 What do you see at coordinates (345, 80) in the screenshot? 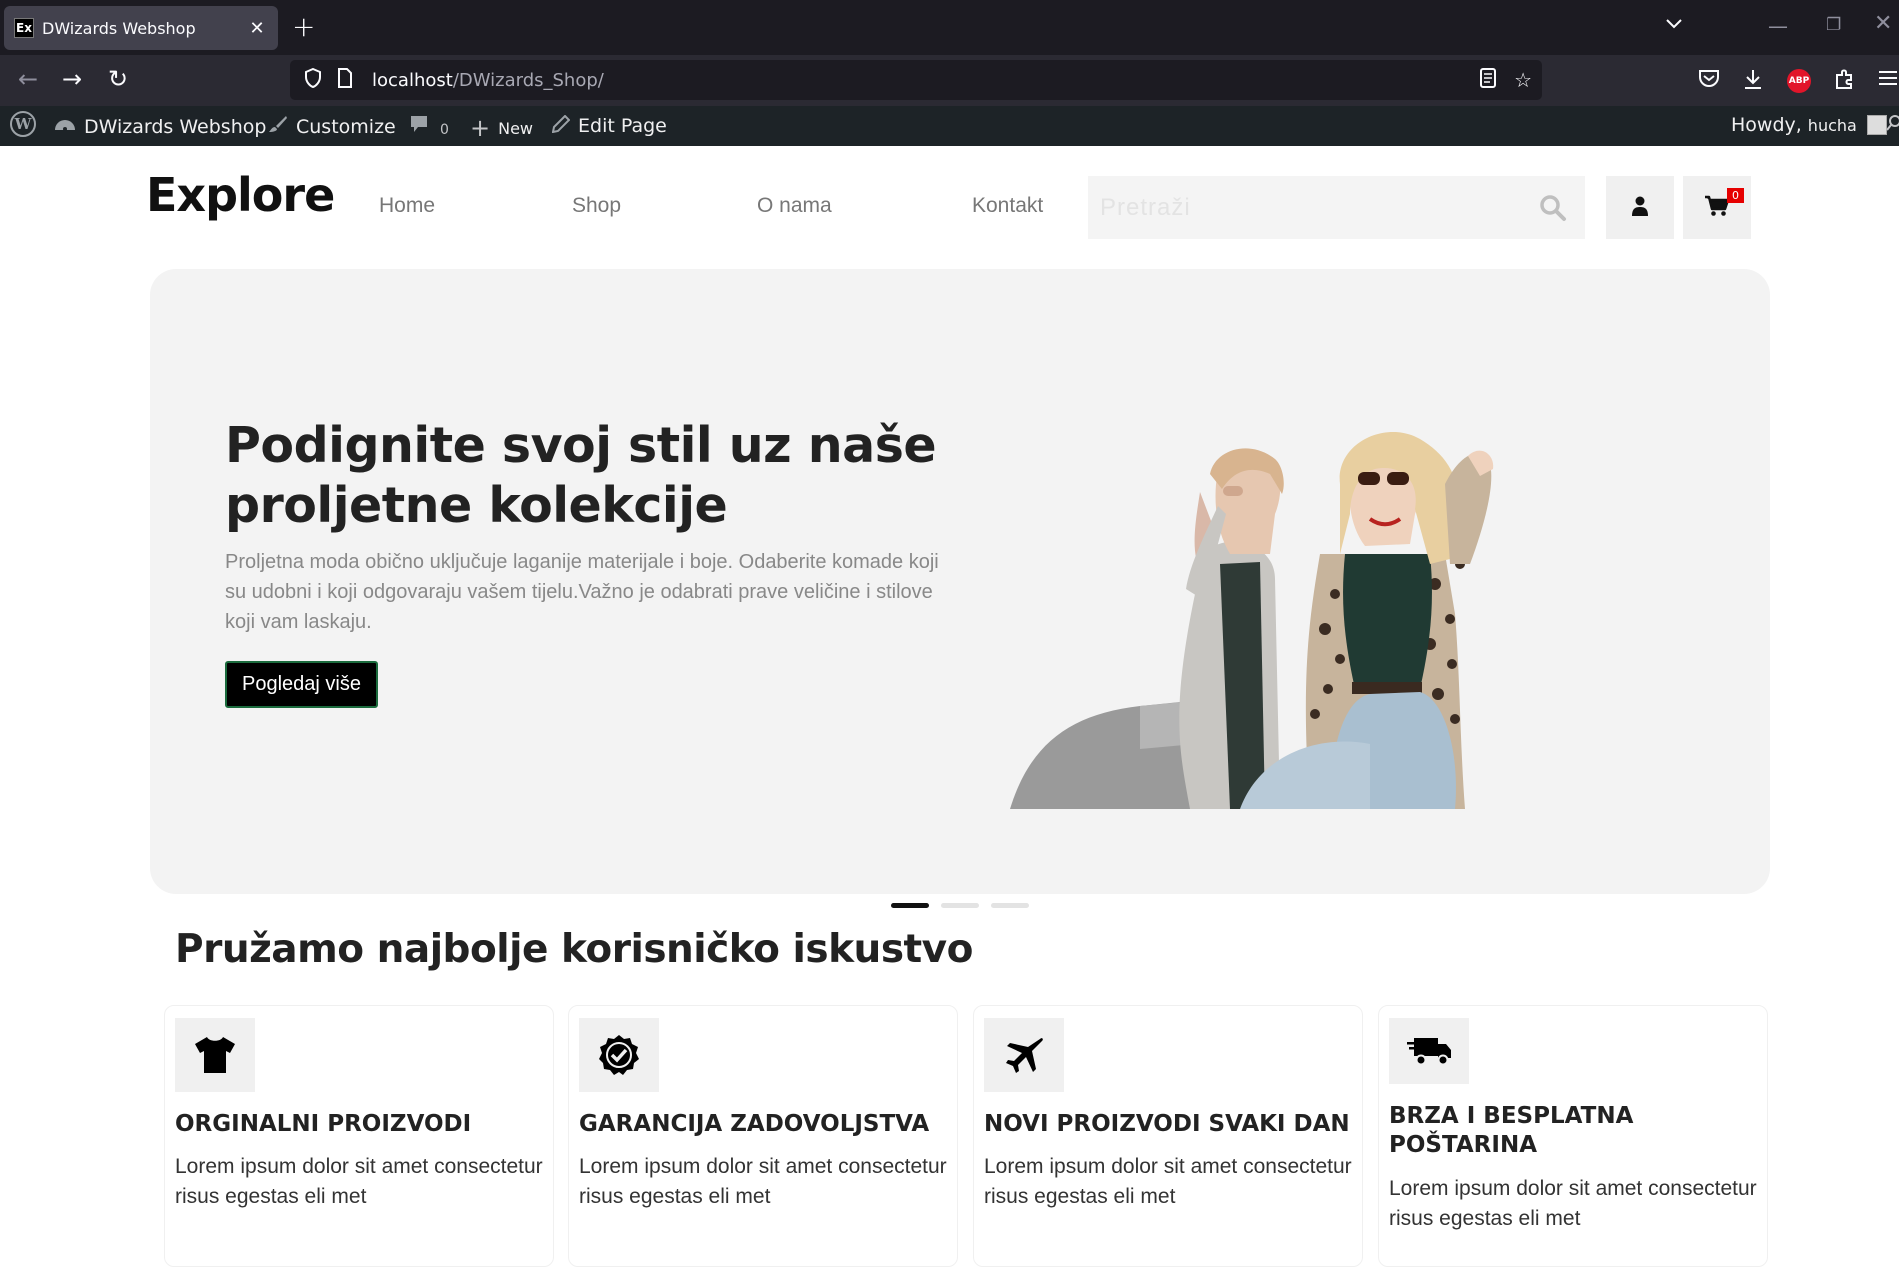
I see `page-info-icon` at bounding box center [345, 80].